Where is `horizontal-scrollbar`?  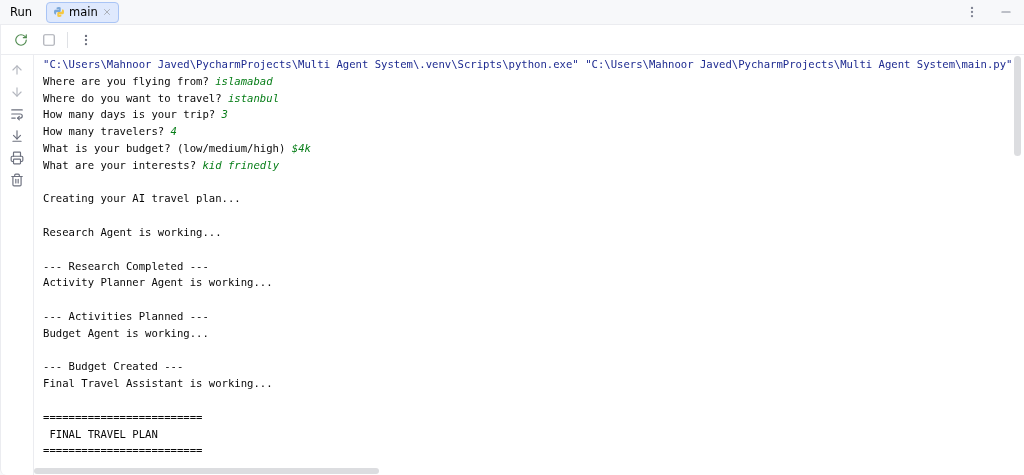 horizontal-scrollbar is located at coordinates (206, 471).